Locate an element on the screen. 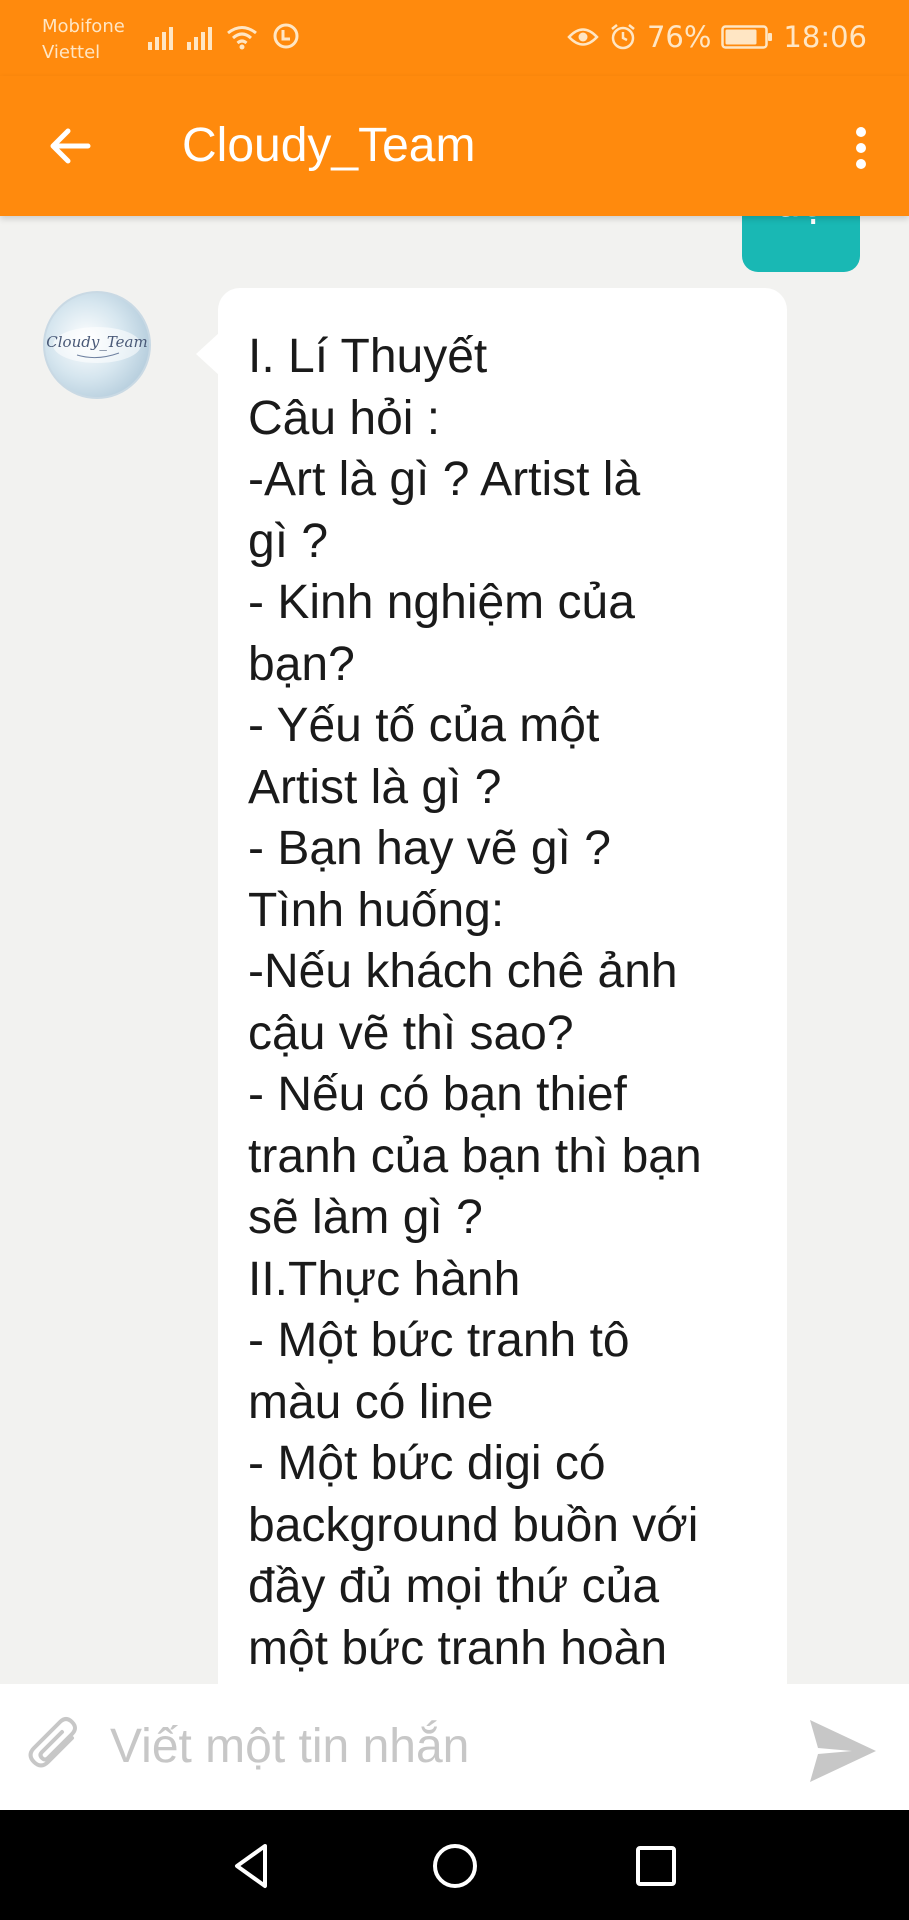 This screenshot has width=909, height=1920. sent-message-text: dạ is located at coordinates (801, 221).